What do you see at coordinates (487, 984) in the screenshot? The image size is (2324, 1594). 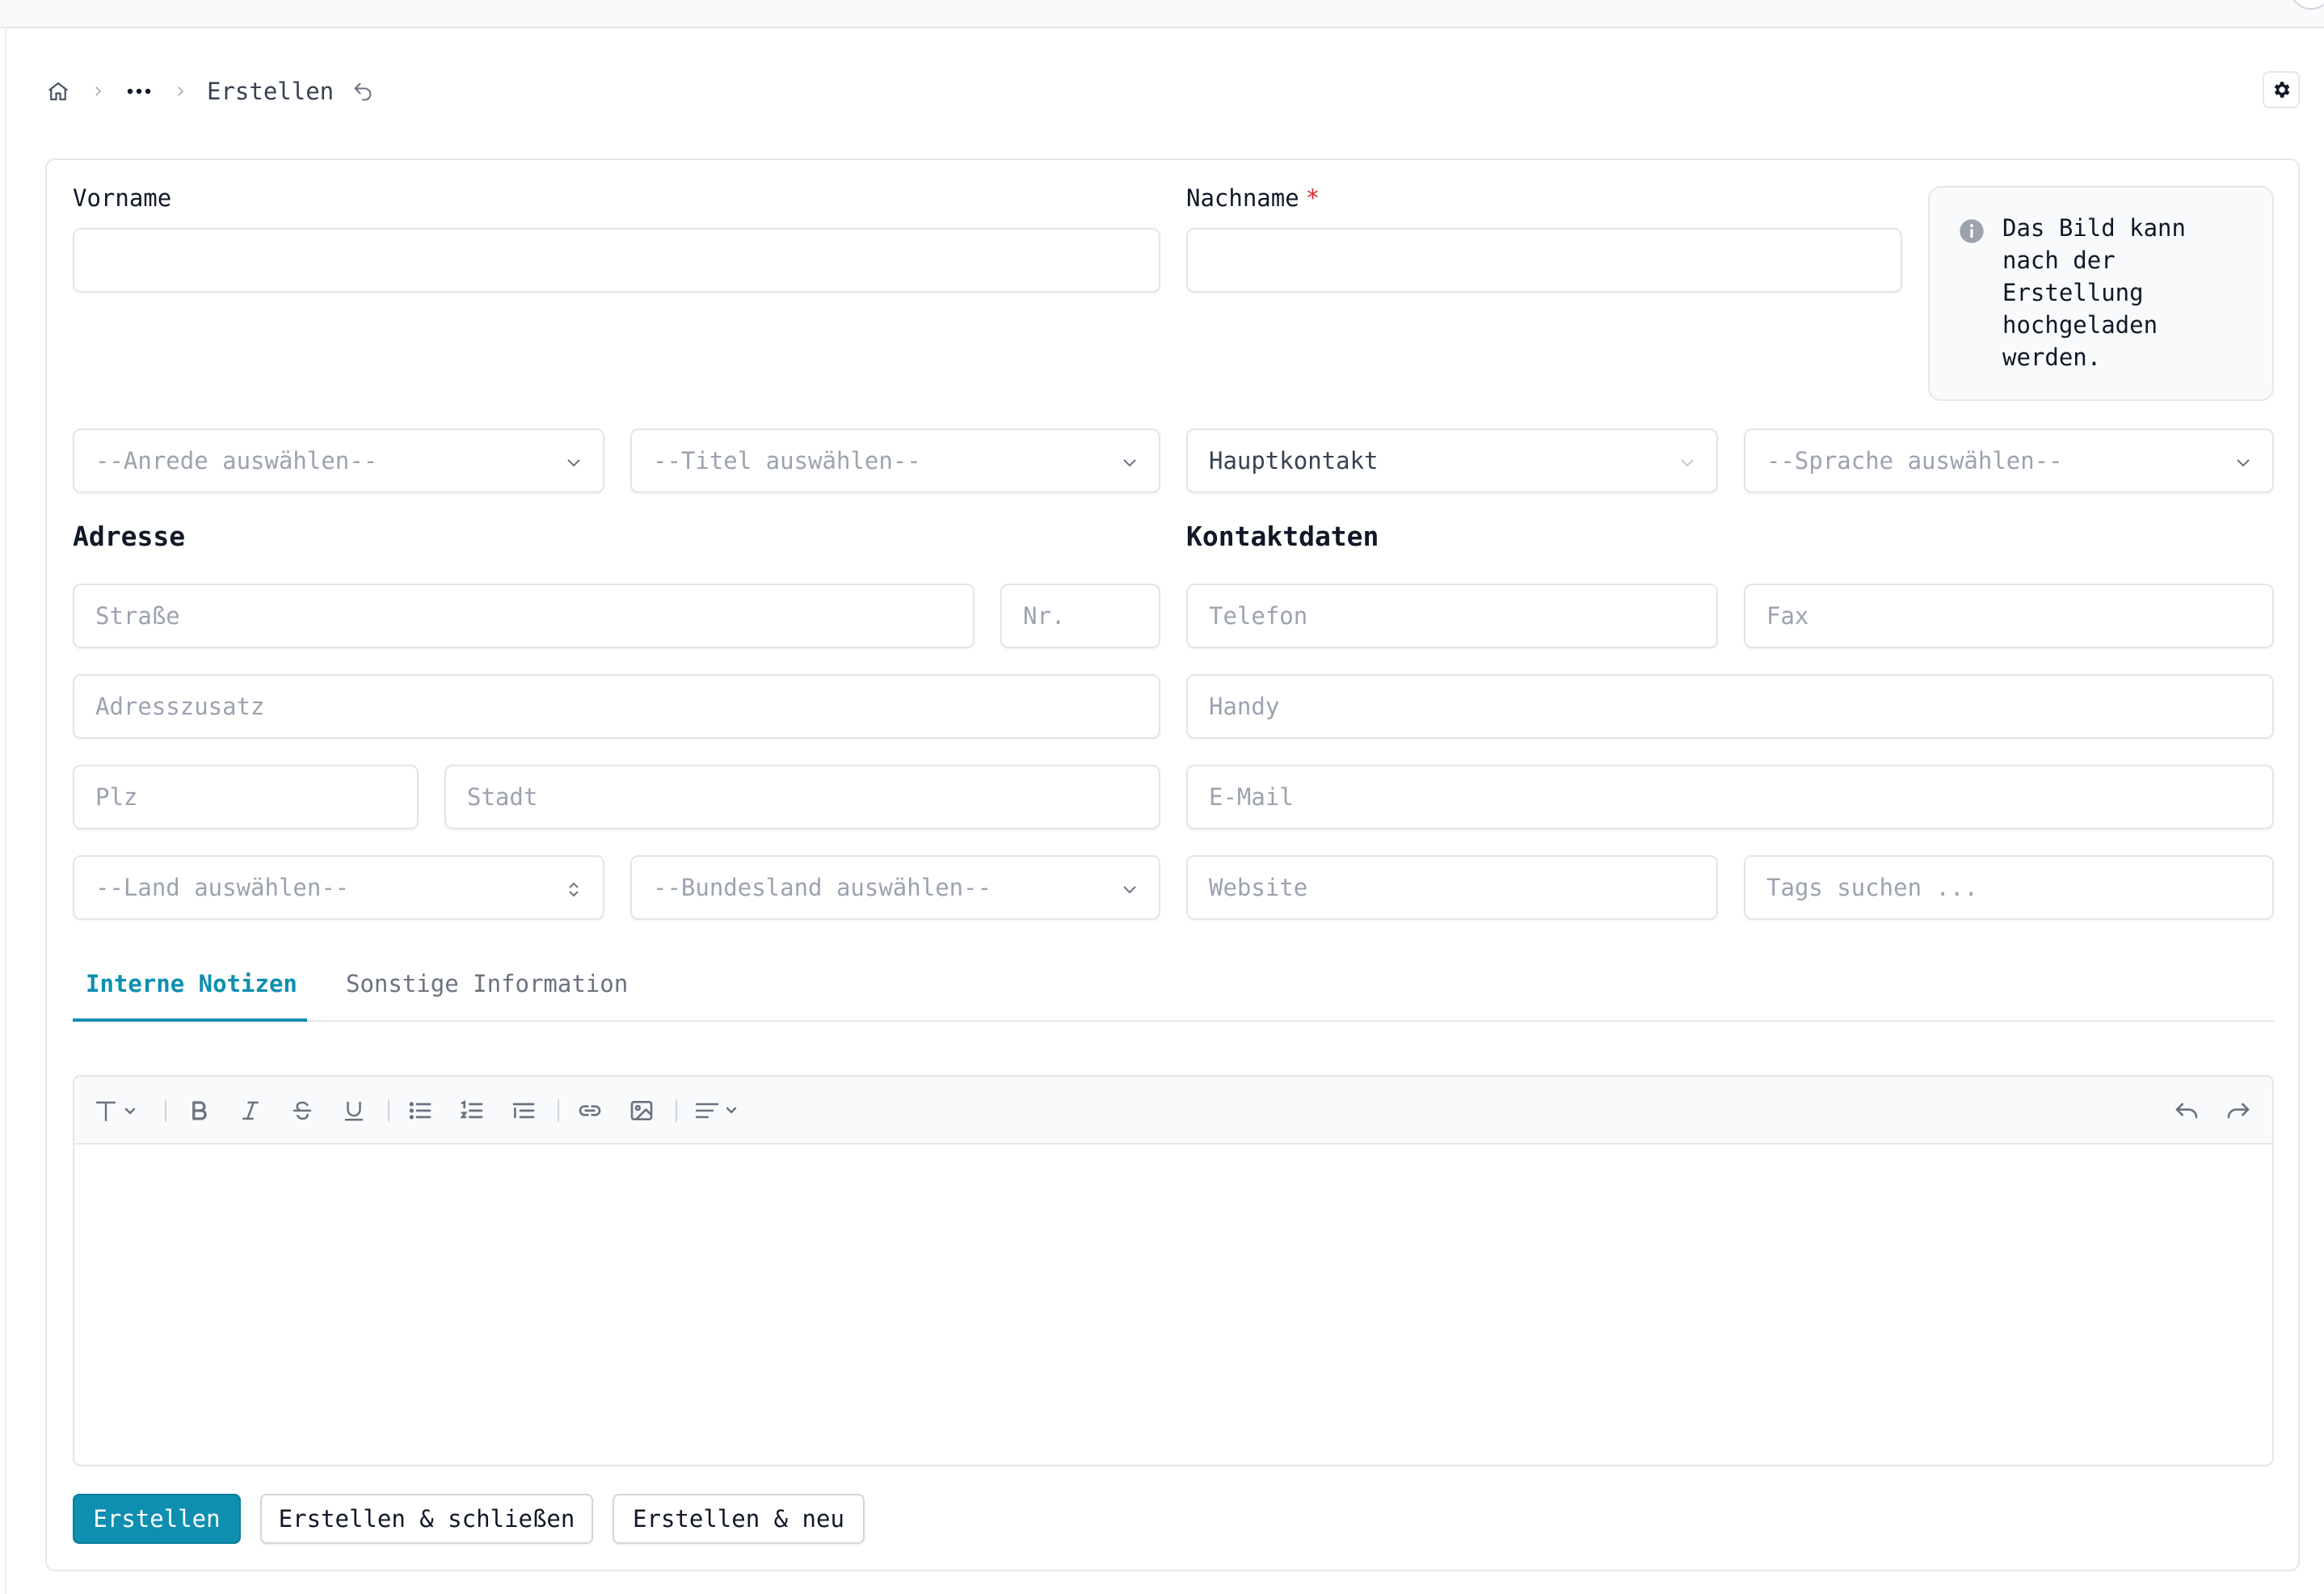 I see `tab-sonstige-information: Sonstige Information` at bounding box center [487, 984].